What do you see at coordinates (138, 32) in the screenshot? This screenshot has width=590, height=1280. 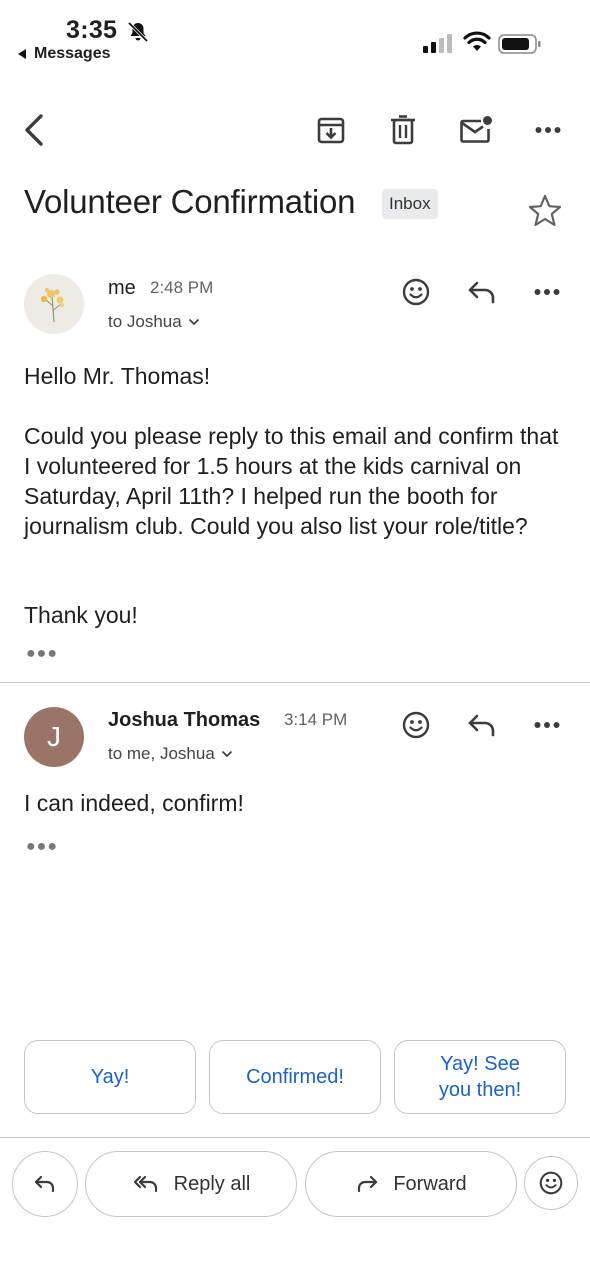 I see `bell-muted-icon` at bounding box center [138, 32].